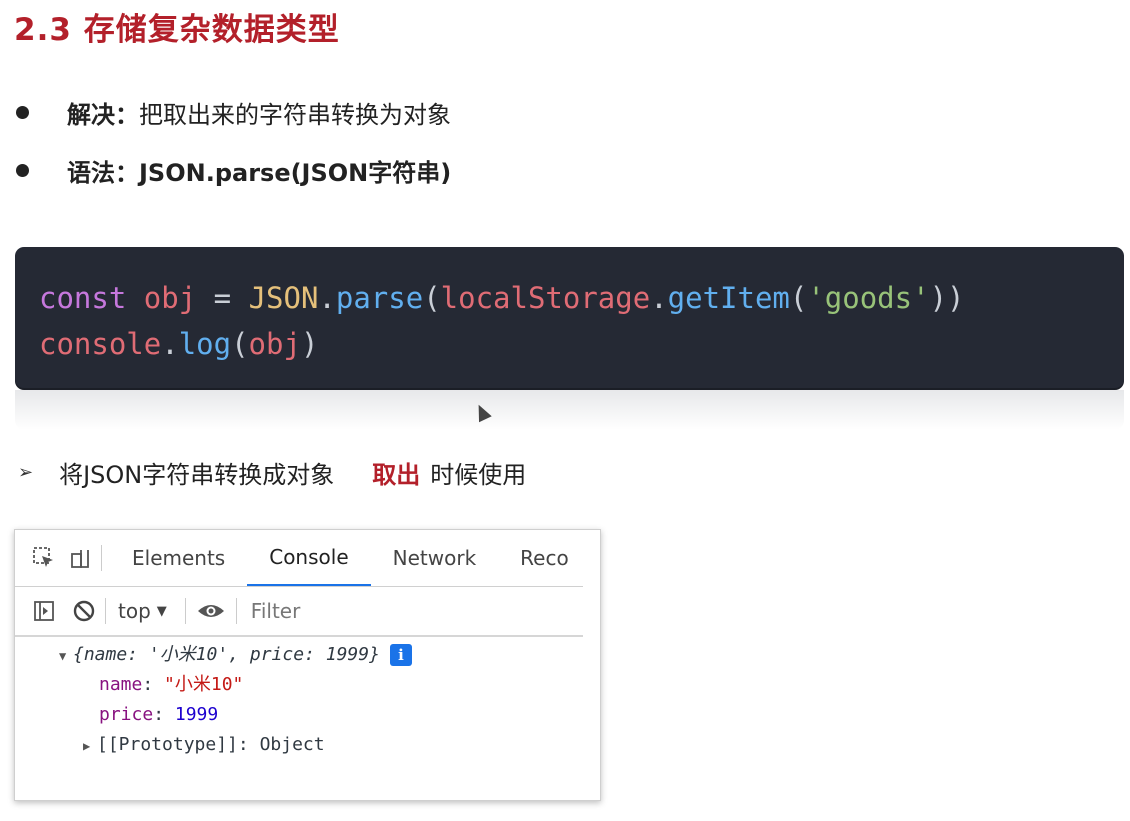  I want to click on note-suffix: 时候使用, so click(478, 474).